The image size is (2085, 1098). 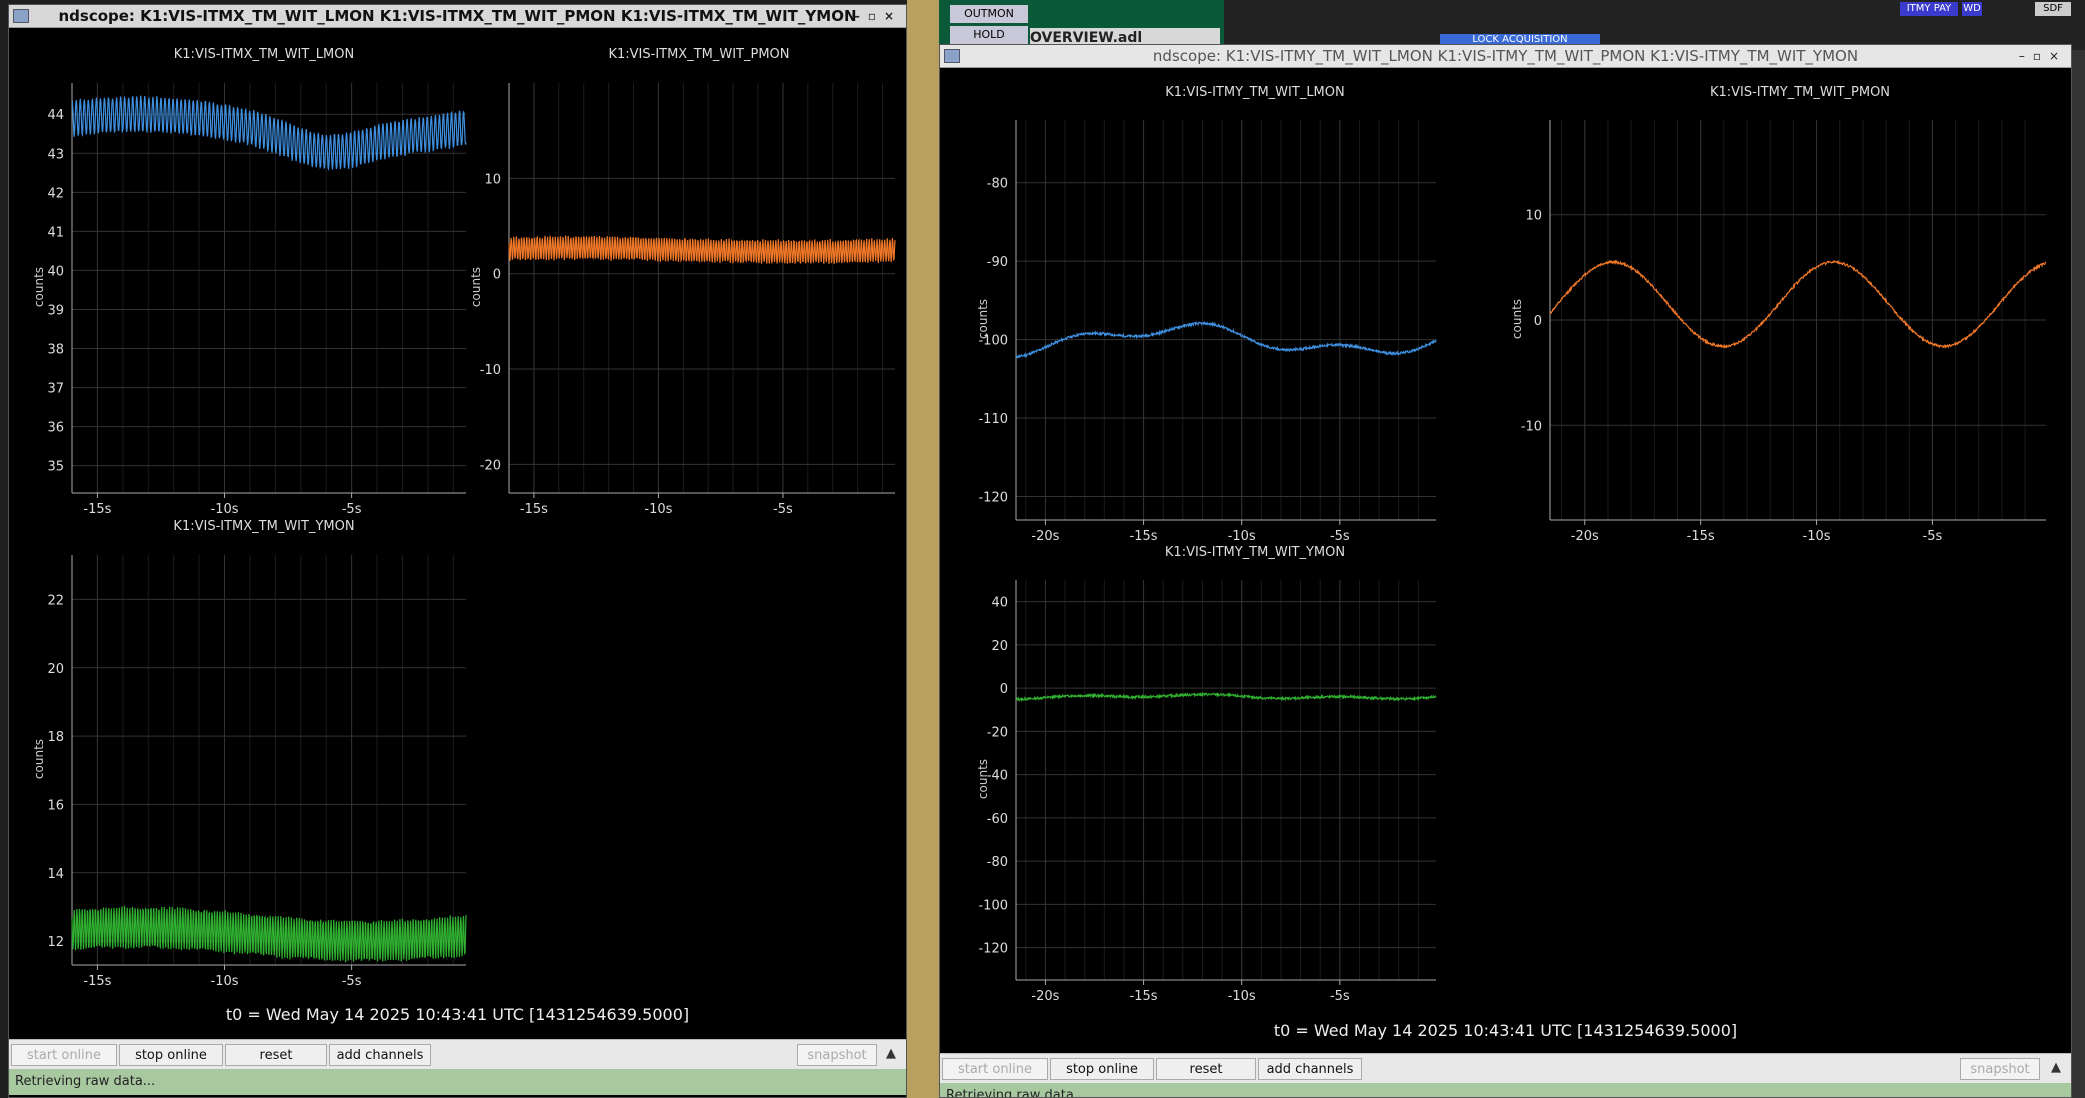 I want to click on y-tick-label: 16, so click(x=55, y=805).